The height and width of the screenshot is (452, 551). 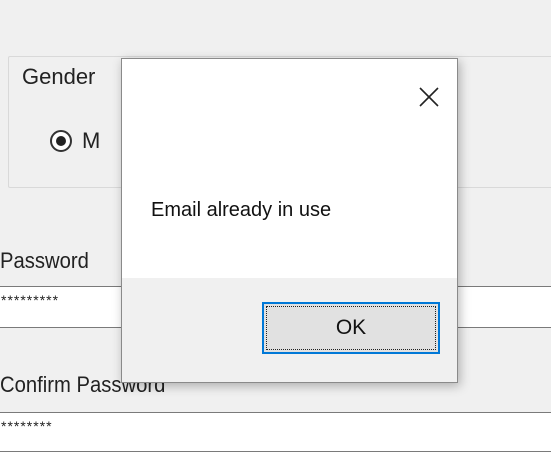 What do you see at coordinates (275, 432) in the screenshot?
I see `confirm-password-field: ********` at bounding box center [275, 432].